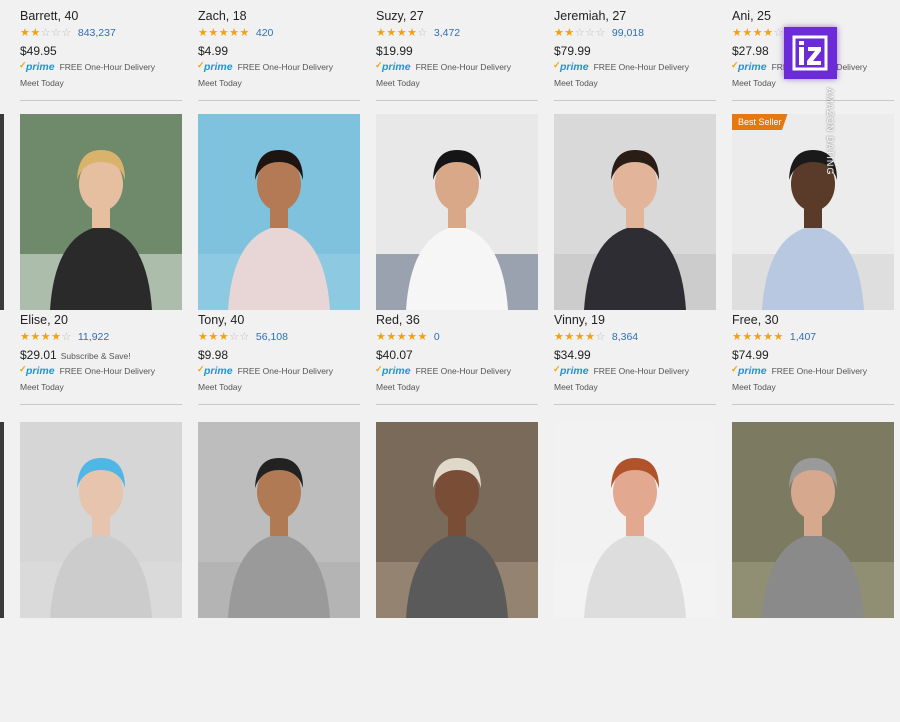 The image size is (900, 722). Describe the element at coordinates (398, 320) in the screenshot. I see `product-title: Red, 36` at that location.